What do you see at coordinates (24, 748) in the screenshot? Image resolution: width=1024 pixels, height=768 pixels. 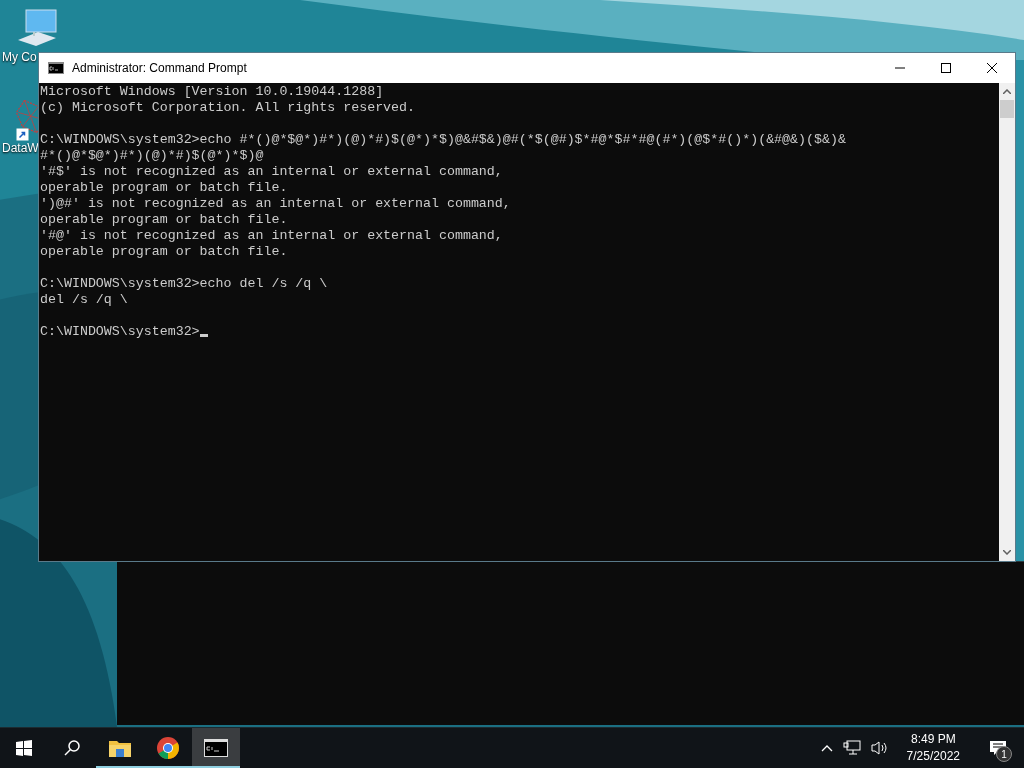 I see `windows-logo-icon` at bounding box center [24, 748].